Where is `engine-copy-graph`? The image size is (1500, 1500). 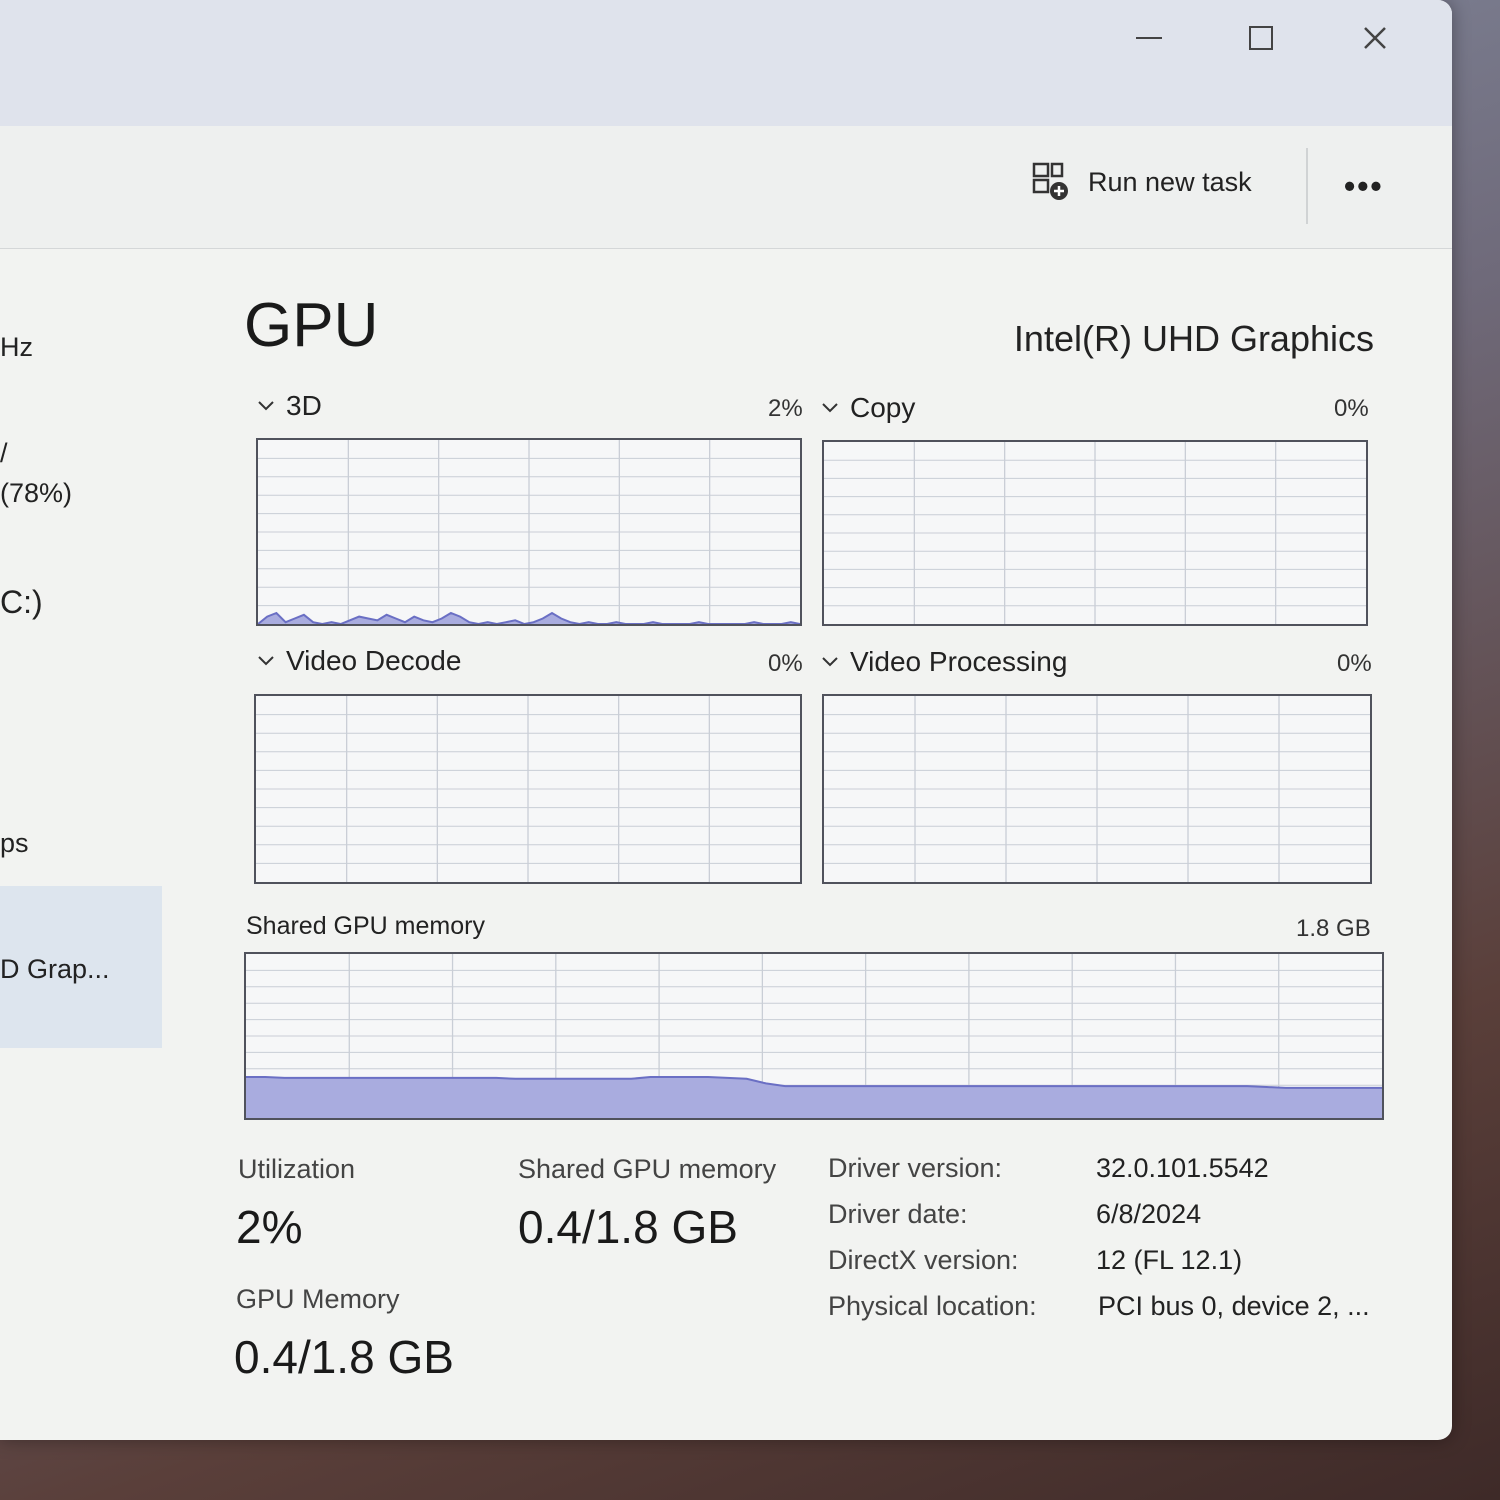 engine-copy-graph is located at coordinates (1095, 533).